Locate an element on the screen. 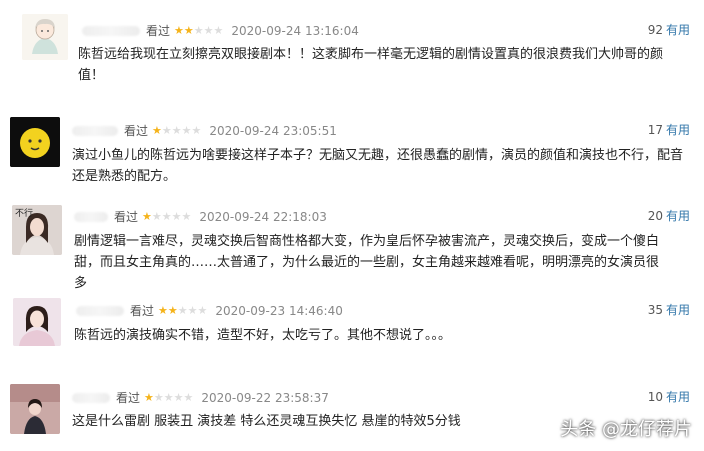 The width and height of the screenshot is (704, 451). useful-count: 17 is located at coordinates (655, 130).